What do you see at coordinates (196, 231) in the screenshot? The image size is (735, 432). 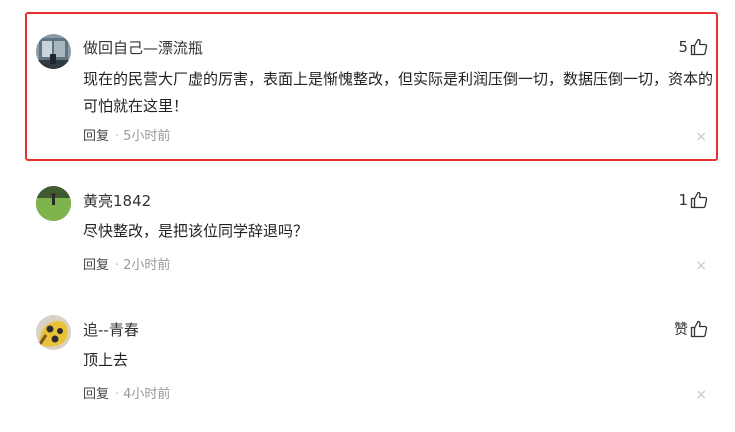 I see `comment-text: 尽快整改，是把该位同学辞退吗？` at bounding box center [196, 231].